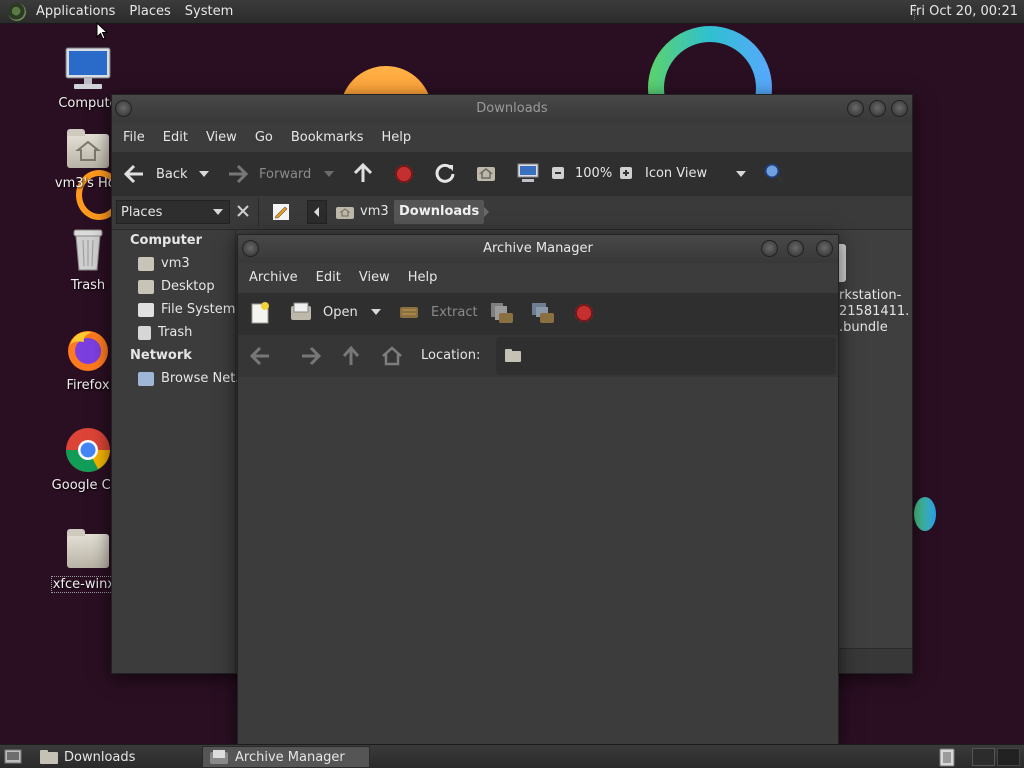  Describe the element at coordinates (666, 356) in the screenshot. I see `archive-location-field` at that location.